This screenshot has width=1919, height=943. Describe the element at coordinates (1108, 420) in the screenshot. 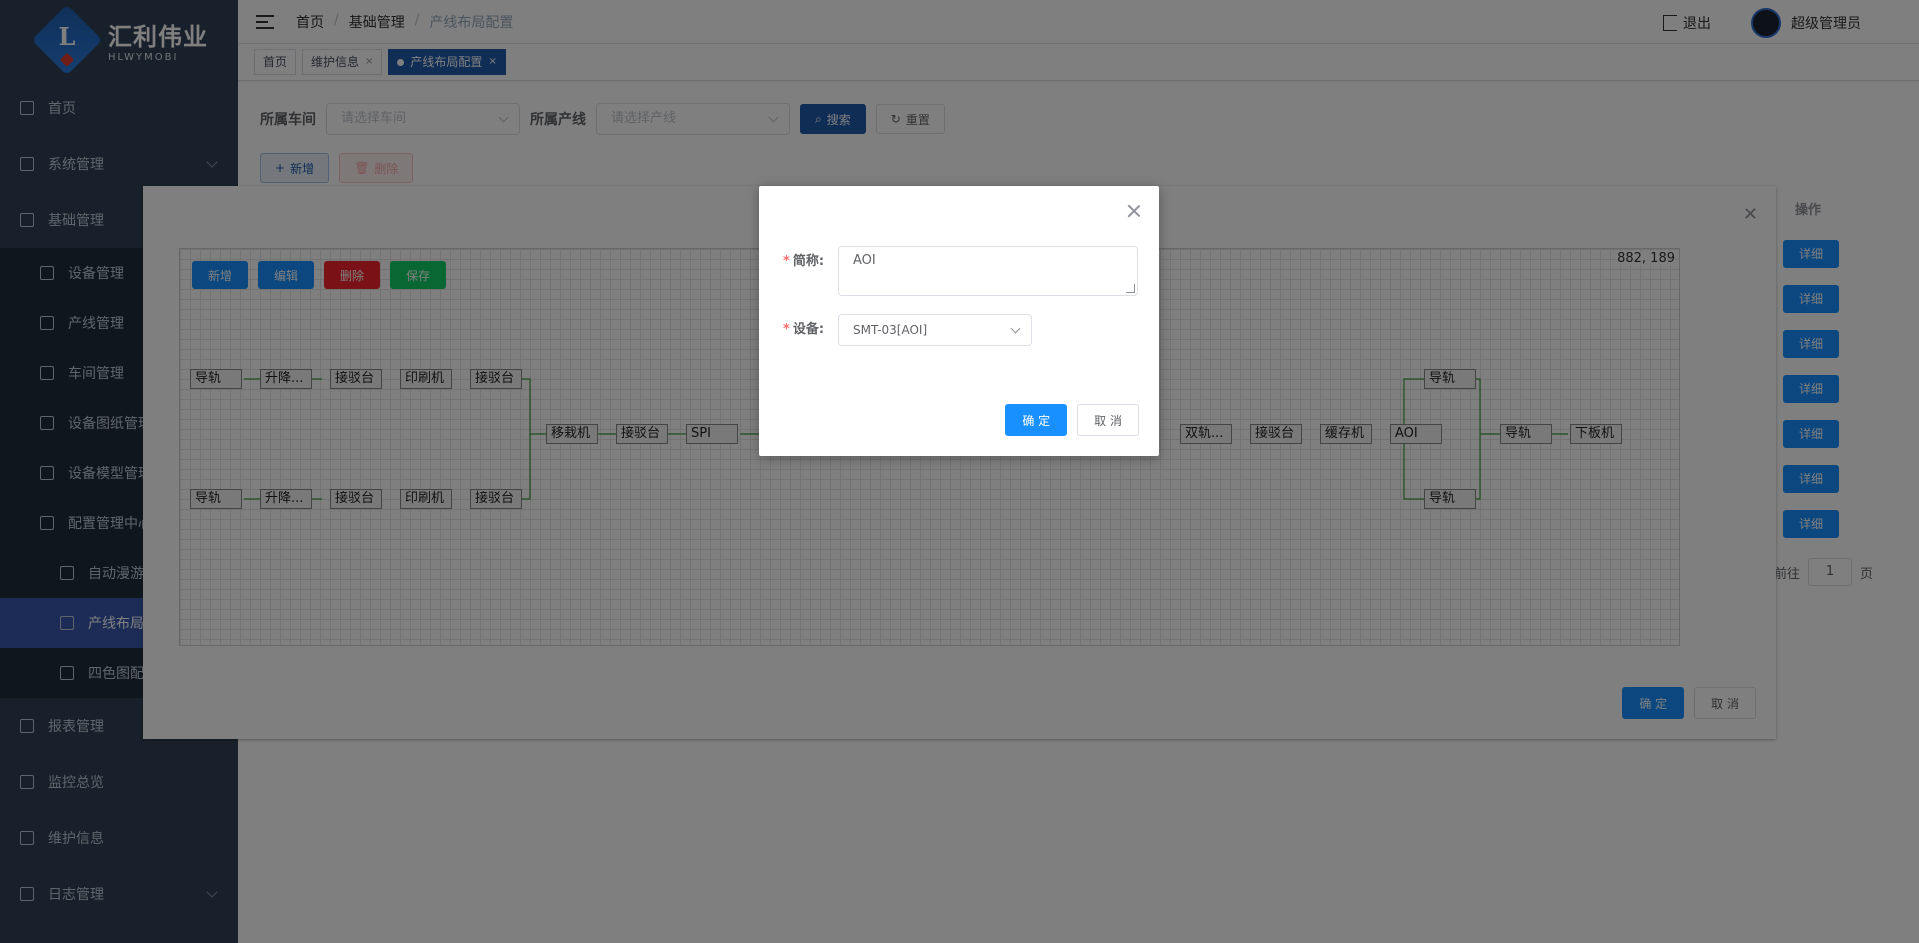

I see `cancel-button: 取 消` at that location.